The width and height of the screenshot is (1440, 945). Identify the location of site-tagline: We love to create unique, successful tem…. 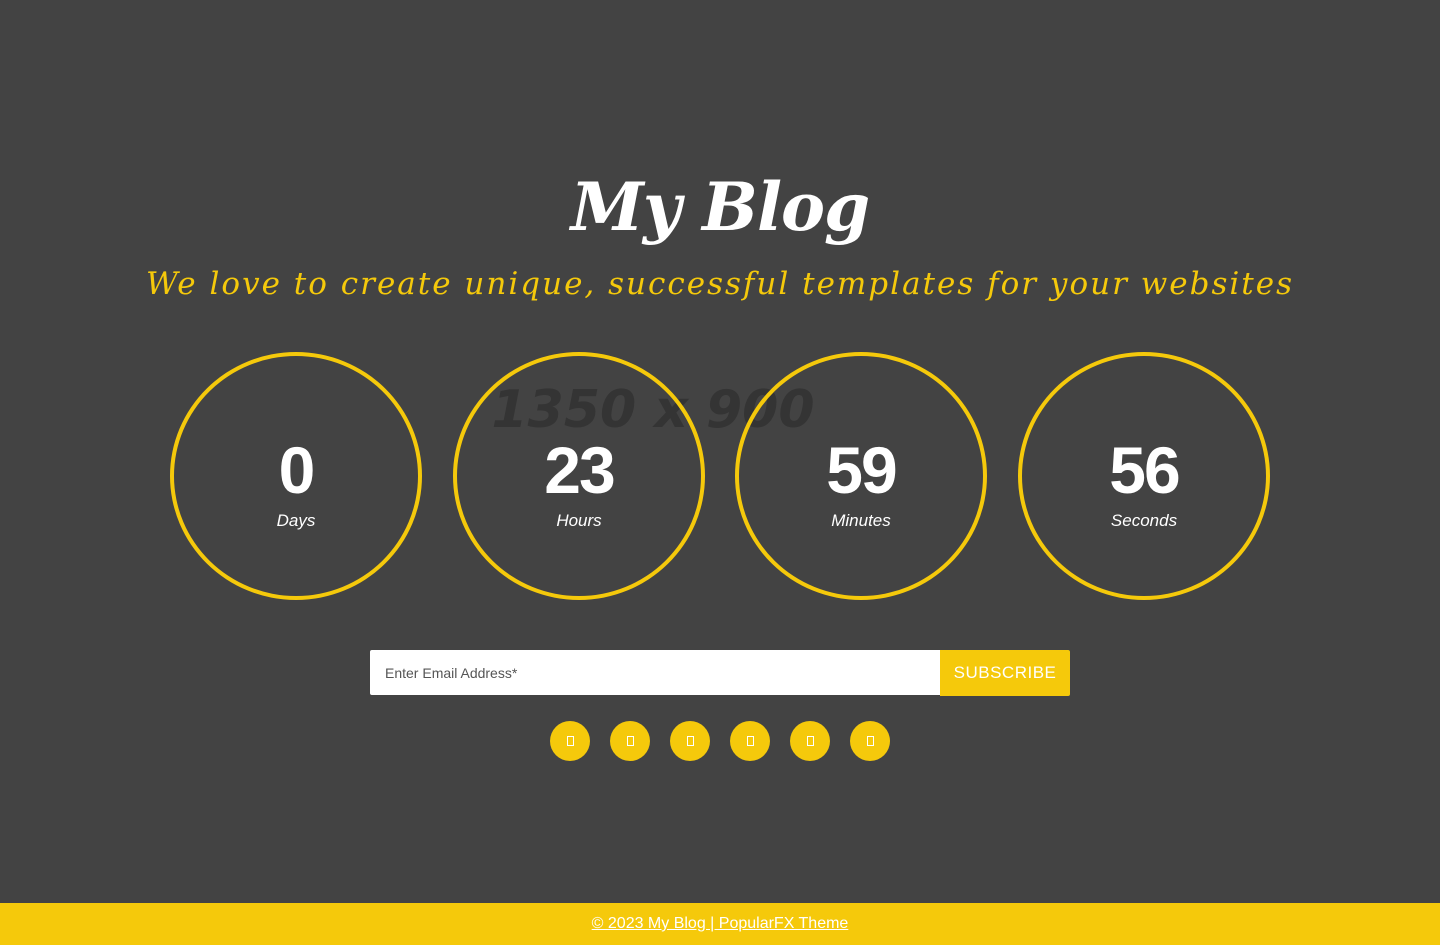
(720, 284).